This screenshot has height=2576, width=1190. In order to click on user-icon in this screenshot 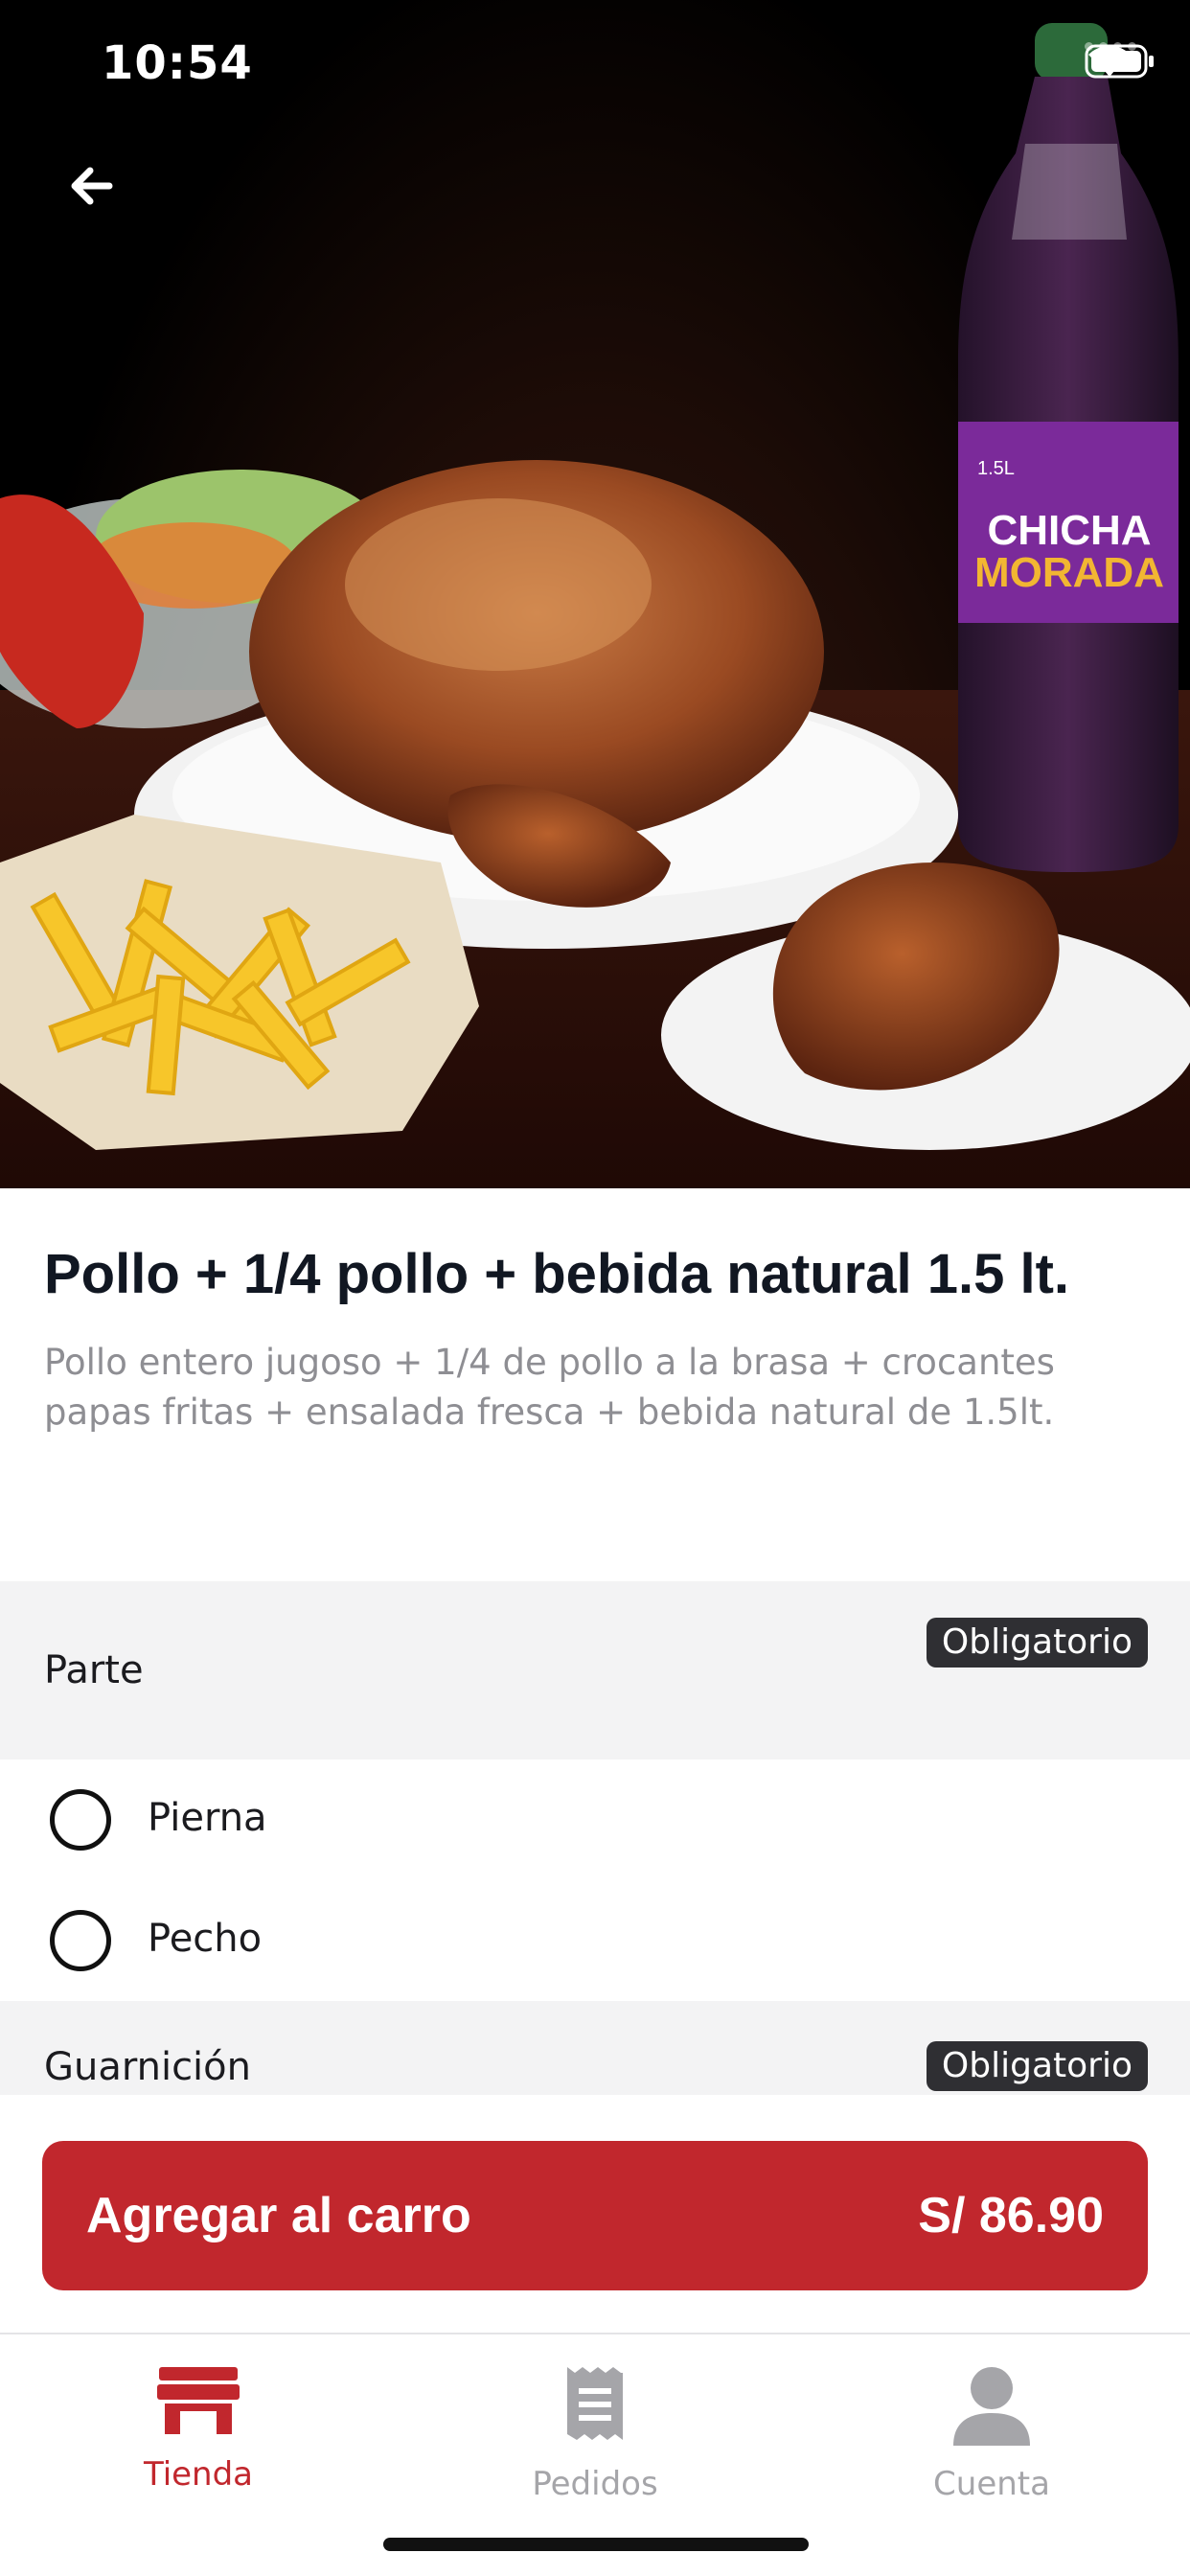, I will do `click(991, 2406)`.